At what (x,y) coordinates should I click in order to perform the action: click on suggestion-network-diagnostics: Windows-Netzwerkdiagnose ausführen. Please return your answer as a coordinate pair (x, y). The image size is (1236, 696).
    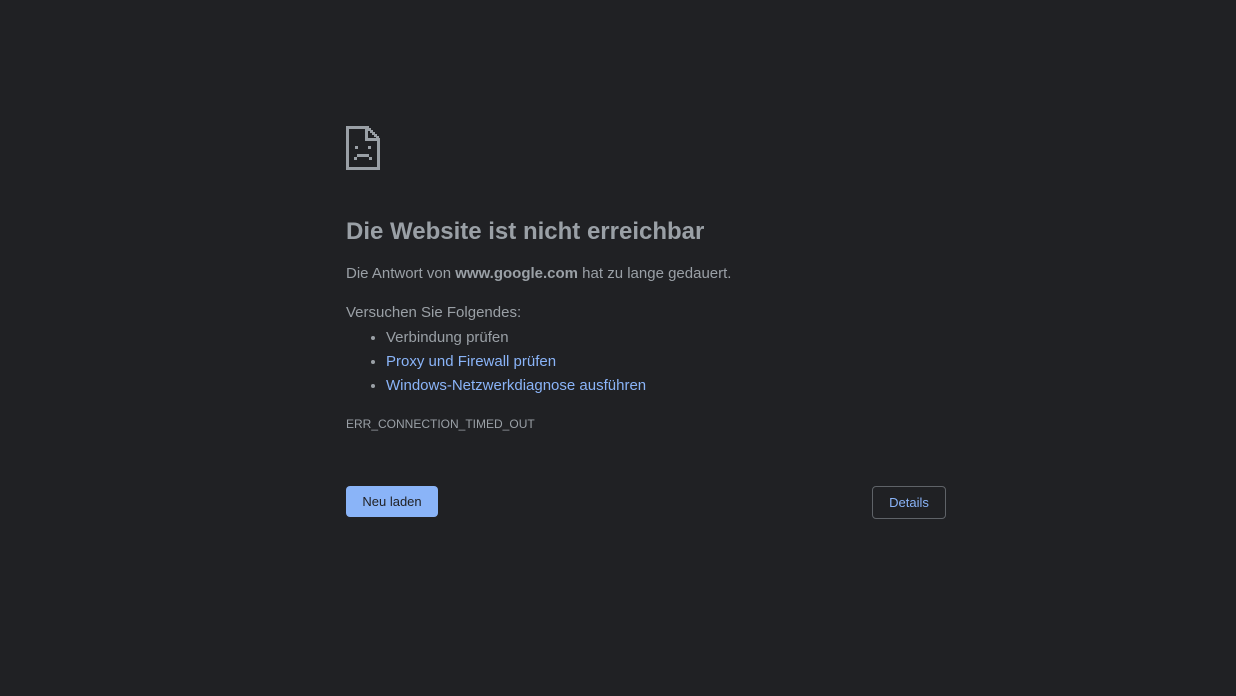
    Looking at the image, I should click on (516, 386).